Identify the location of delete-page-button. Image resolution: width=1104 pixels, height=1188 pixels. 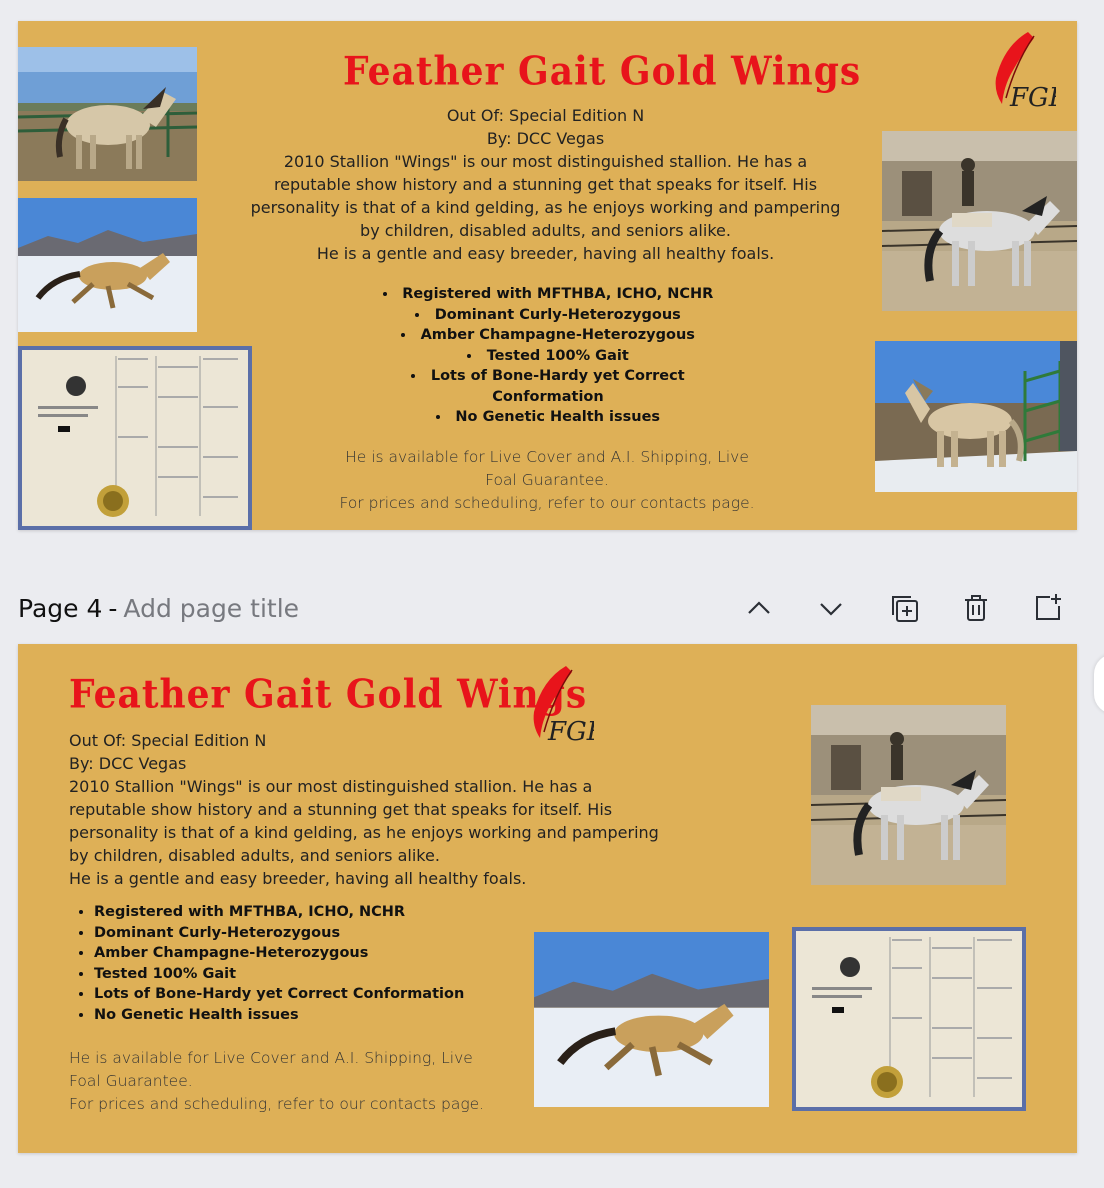
(976, 608).